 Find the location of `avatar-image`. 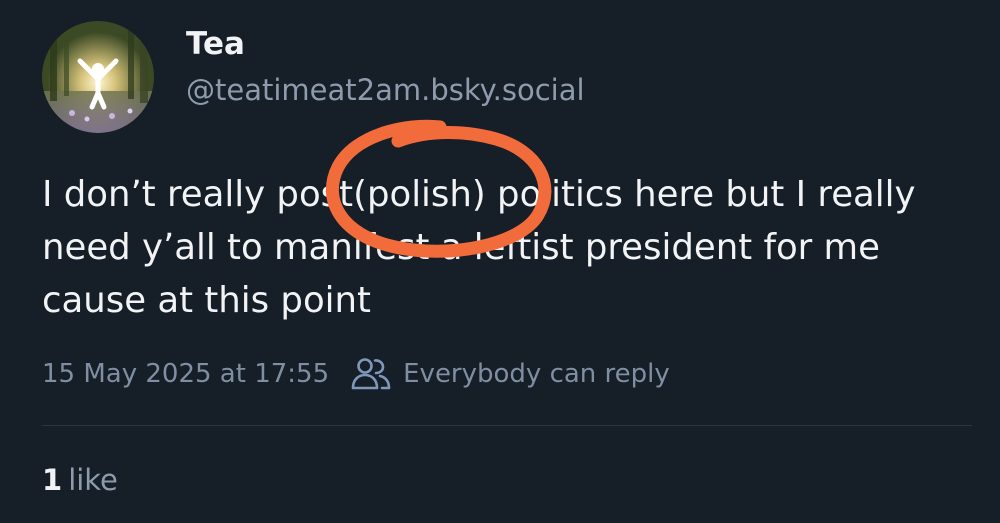

avatar-image is located at coordinates (98, 77).